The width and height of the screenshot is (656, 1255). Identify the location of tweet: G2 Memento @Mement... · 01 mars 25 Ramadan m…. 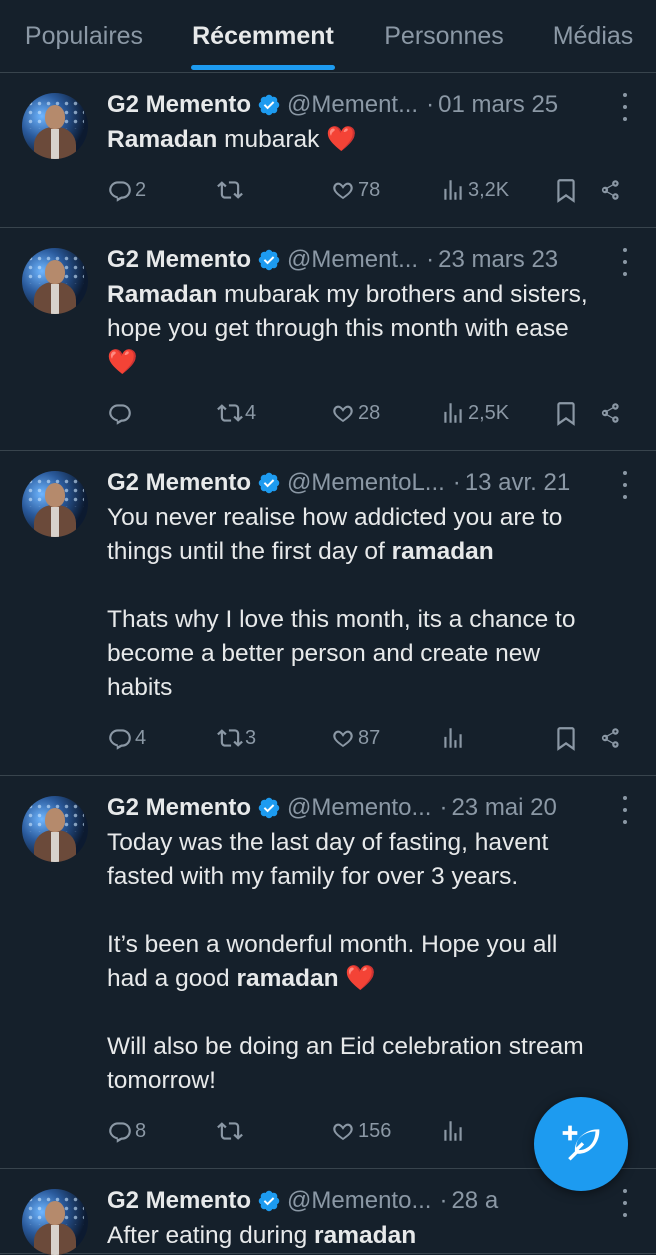
(328, 150).